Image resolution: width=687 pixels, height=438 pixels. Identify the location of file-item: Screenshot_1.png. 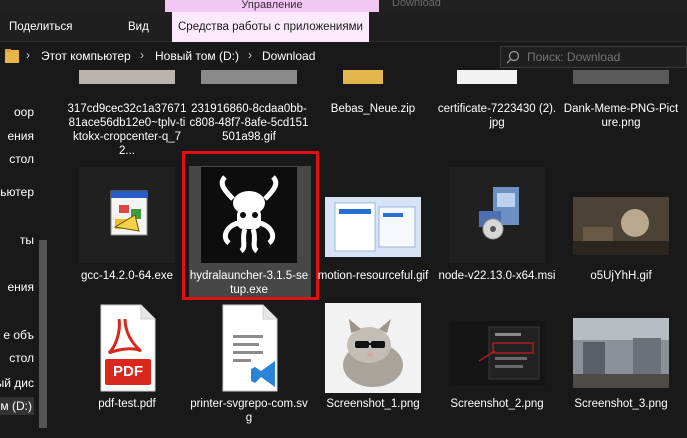
(373, 370).